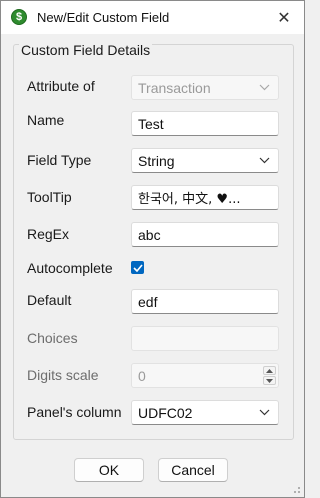 The width and height of the screenshot is (320, 498). Describe the element at coordinates (49, 197) in the screenshot. I see `tooltip-label: ToolTip` at that location.